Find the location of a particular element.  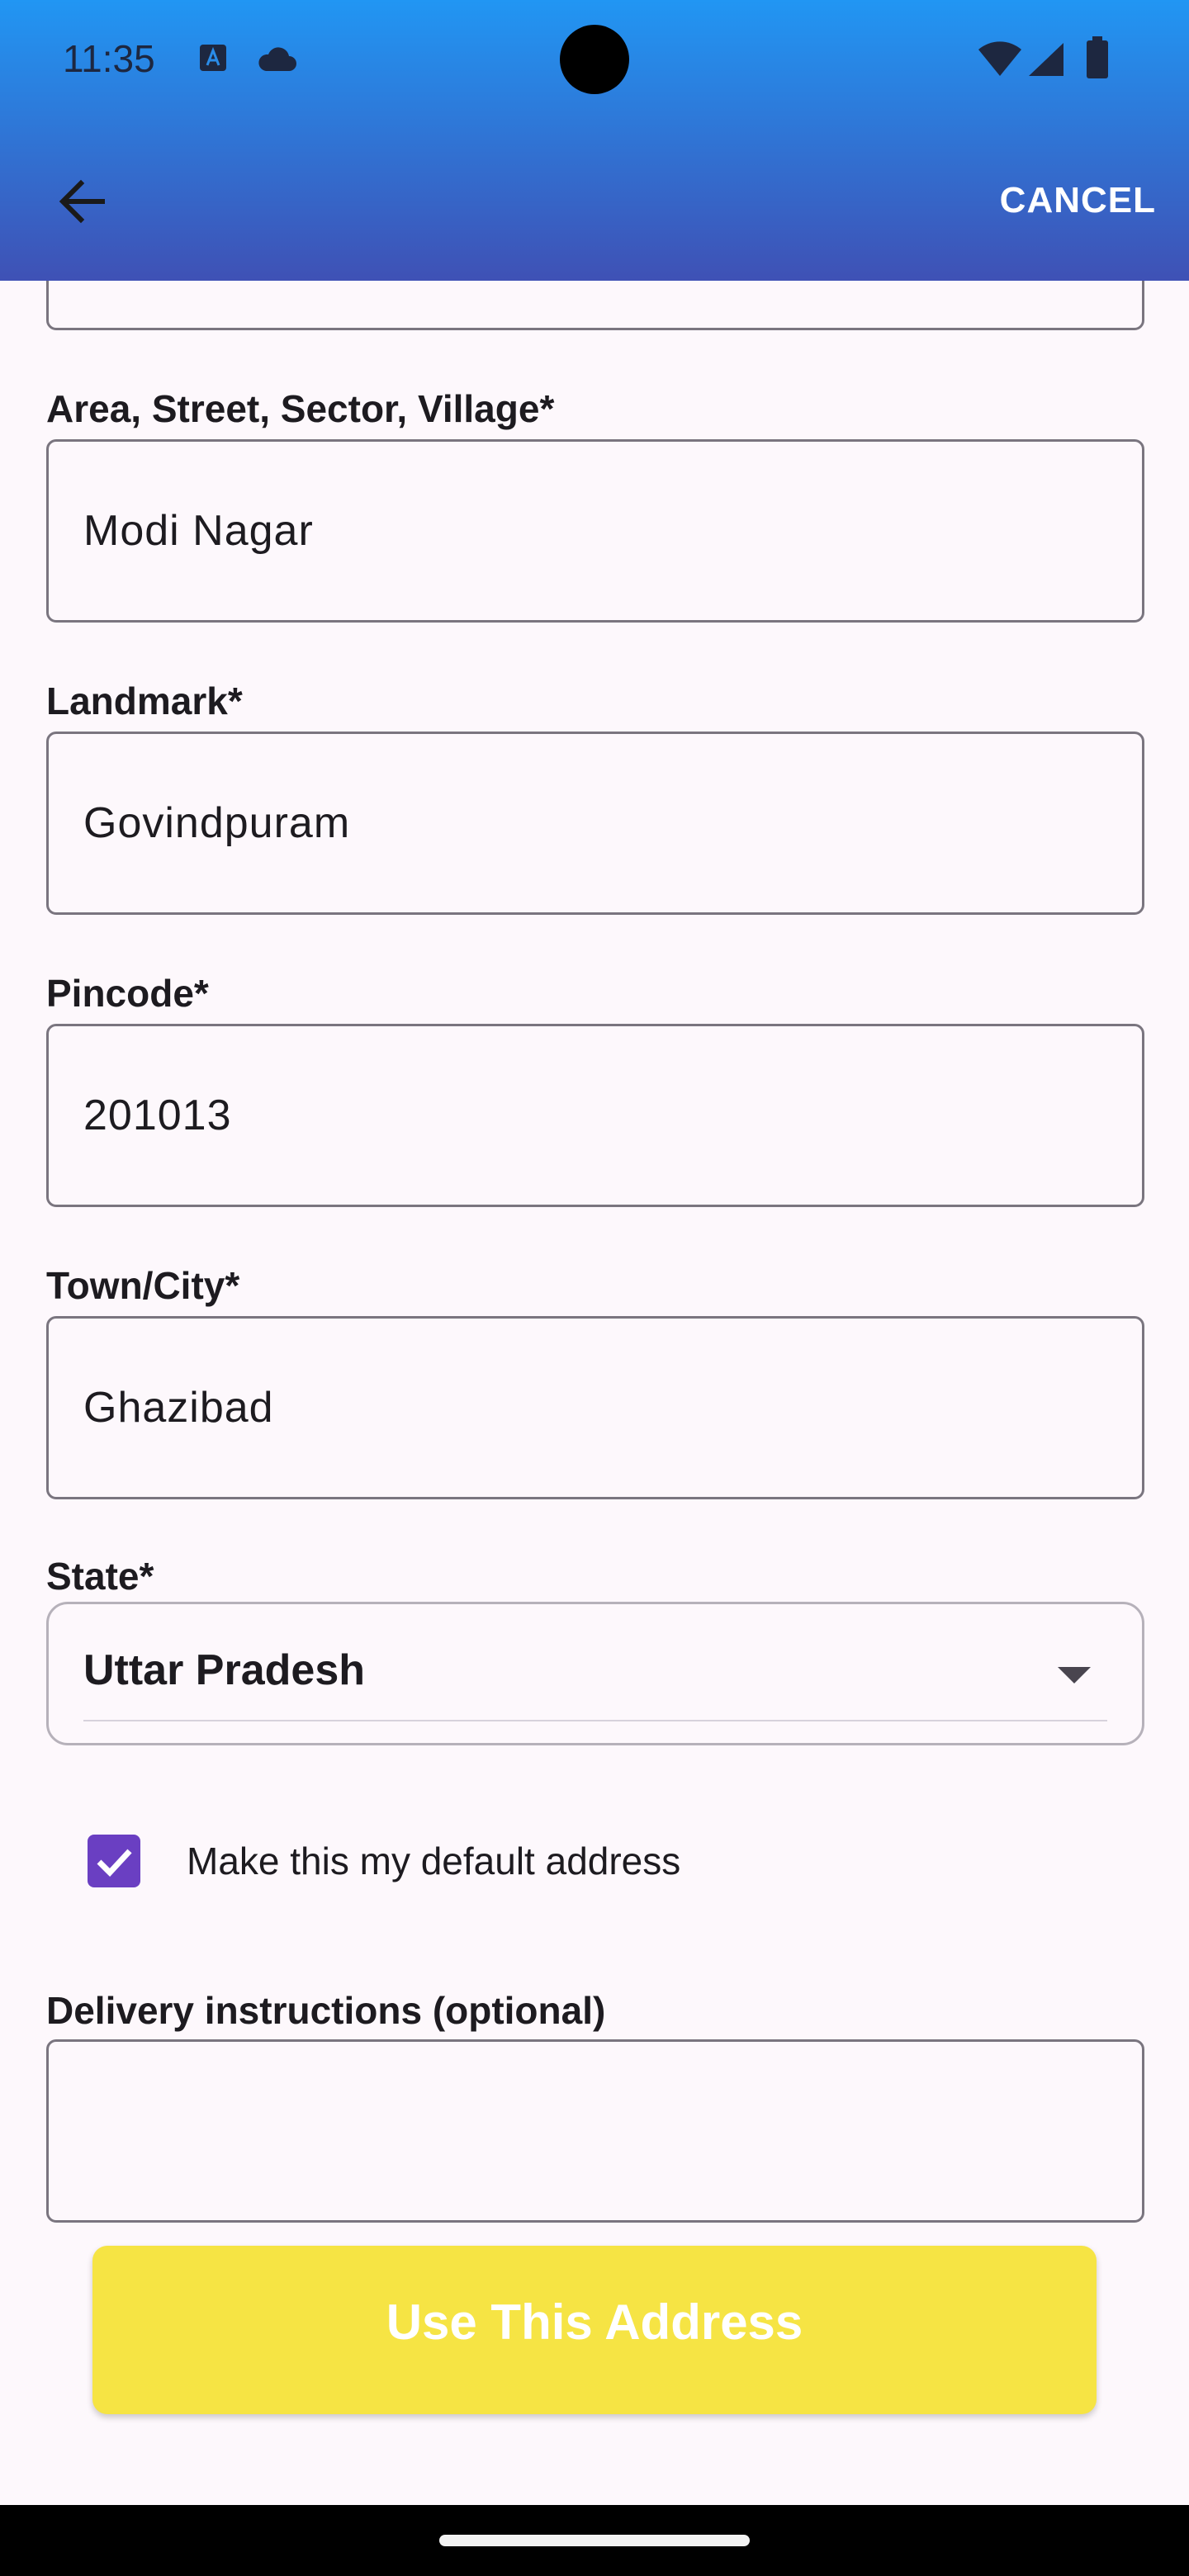

state-dropdown: Uttar Pradesh is located at coordinates (595, 1673).